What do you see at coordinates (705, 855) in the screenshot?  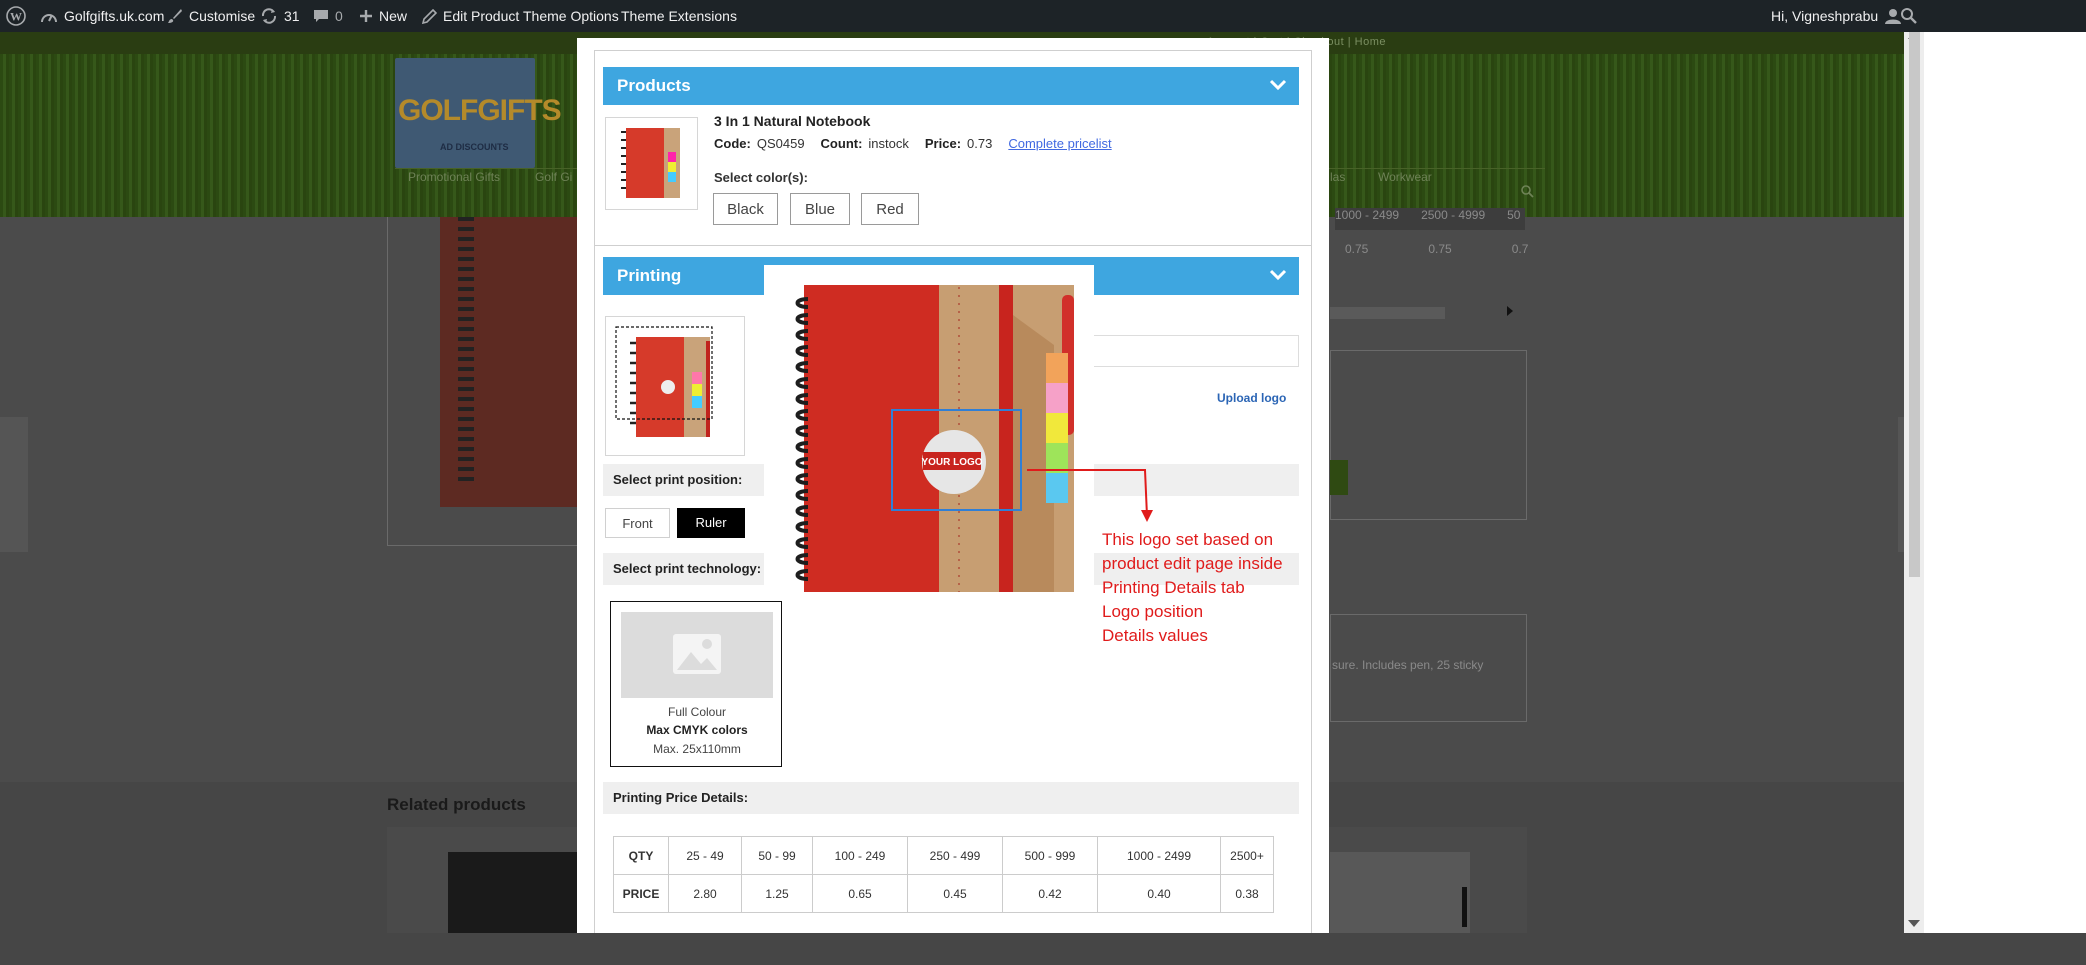 I see `qty-range-cell: 25 - 49` at bounding box center [705, 855].